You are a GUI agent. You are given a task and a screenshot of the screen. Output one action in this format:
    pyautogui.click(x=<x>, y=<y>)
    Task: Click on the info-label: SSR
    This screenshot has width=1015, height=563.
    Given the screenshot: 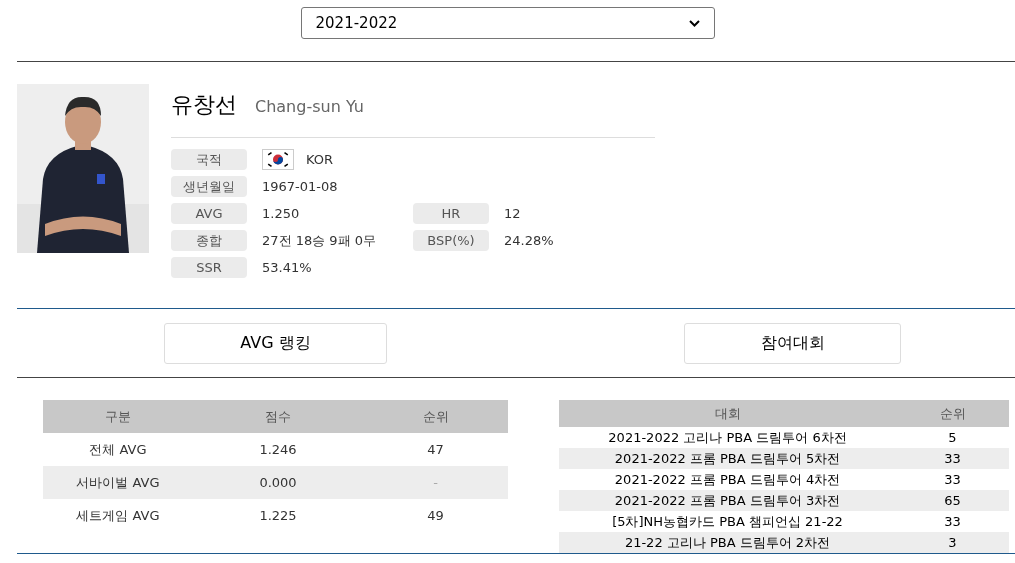 What is the action you would take?
    pyautogui.click(x=209, y=267)
    